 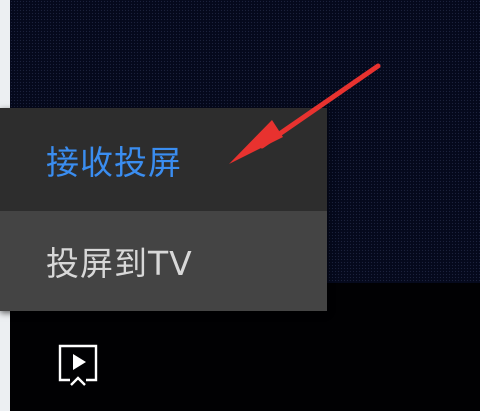 I want to click on menu-item-label: 投屏到TV, so click(x=119, y=263).